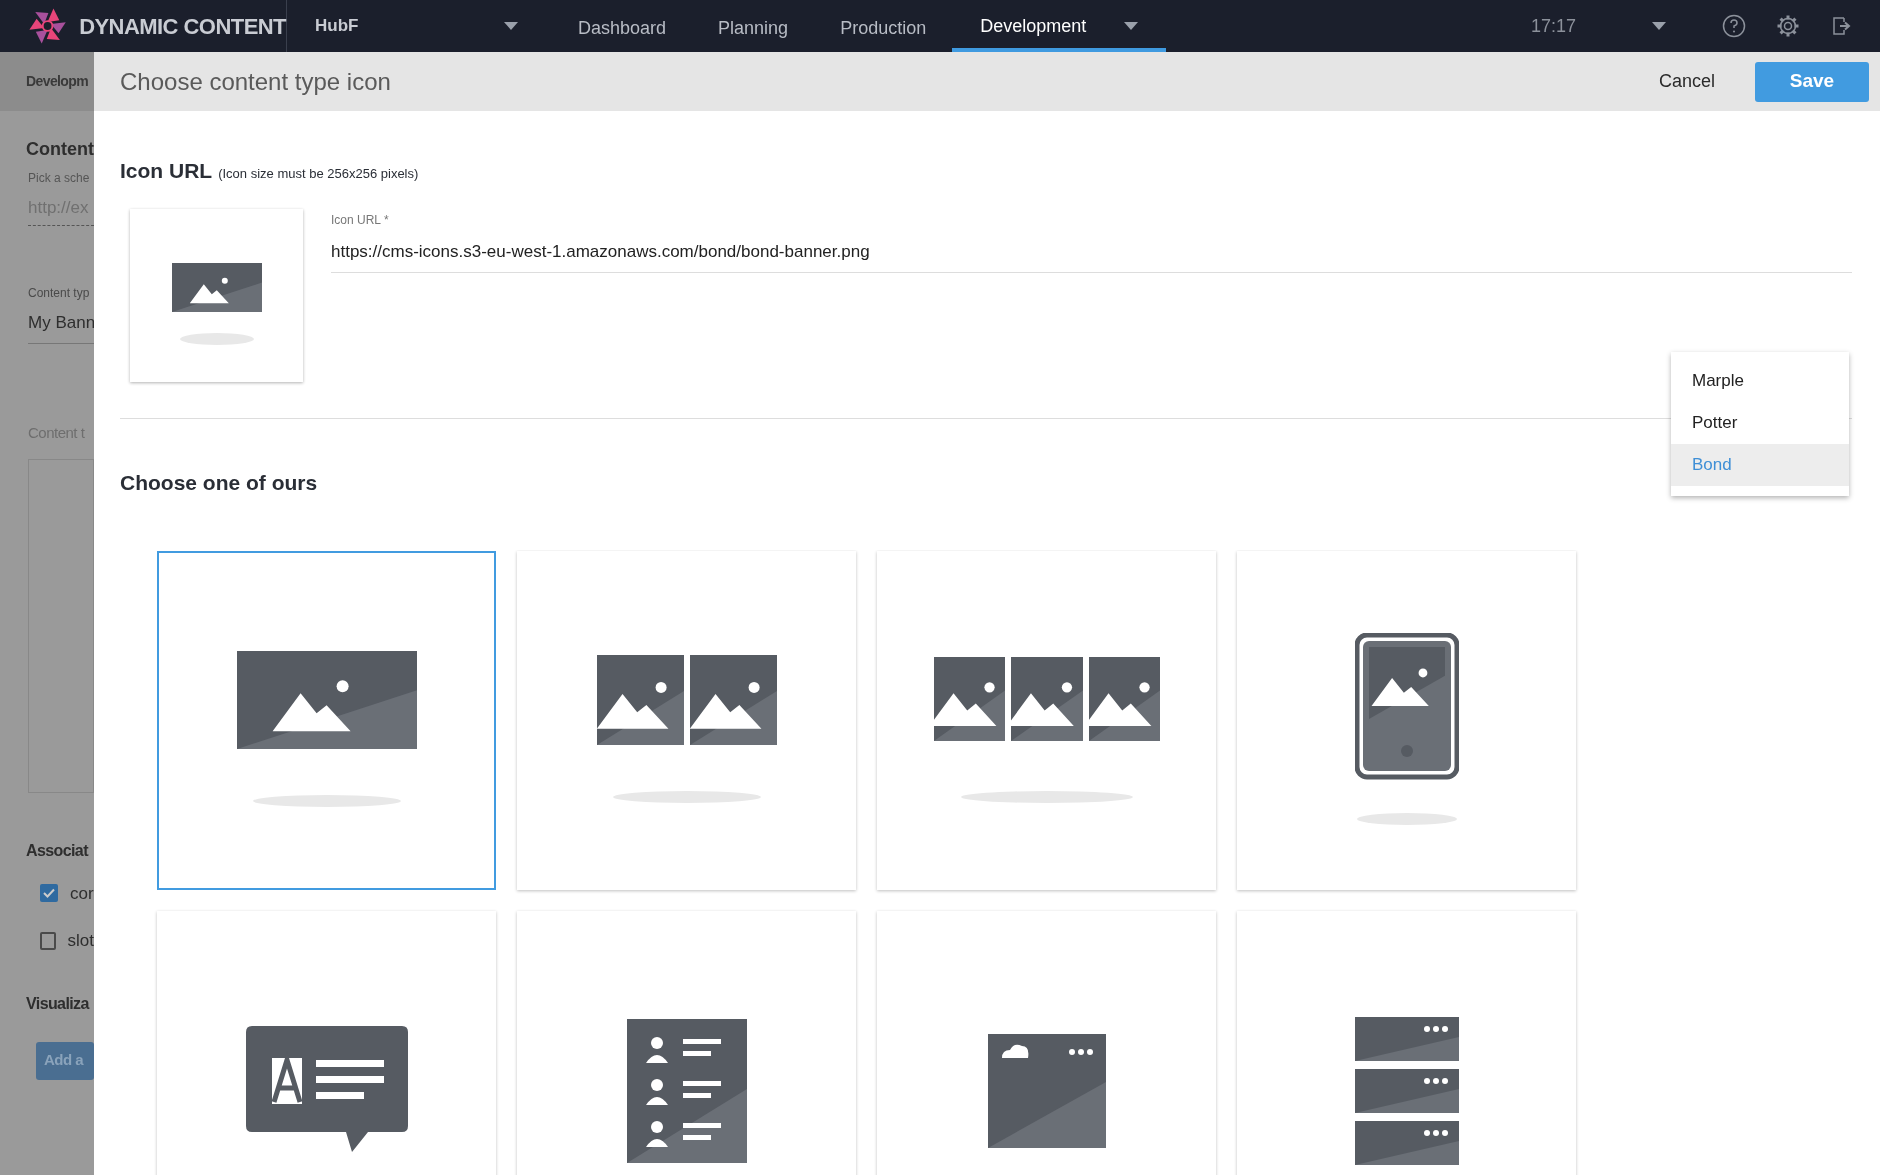 The height and width of the screenshot is (1175, 1880). Describe the element at coordinates (216, 305) in the screenshot. I see `image-icon` at that location.